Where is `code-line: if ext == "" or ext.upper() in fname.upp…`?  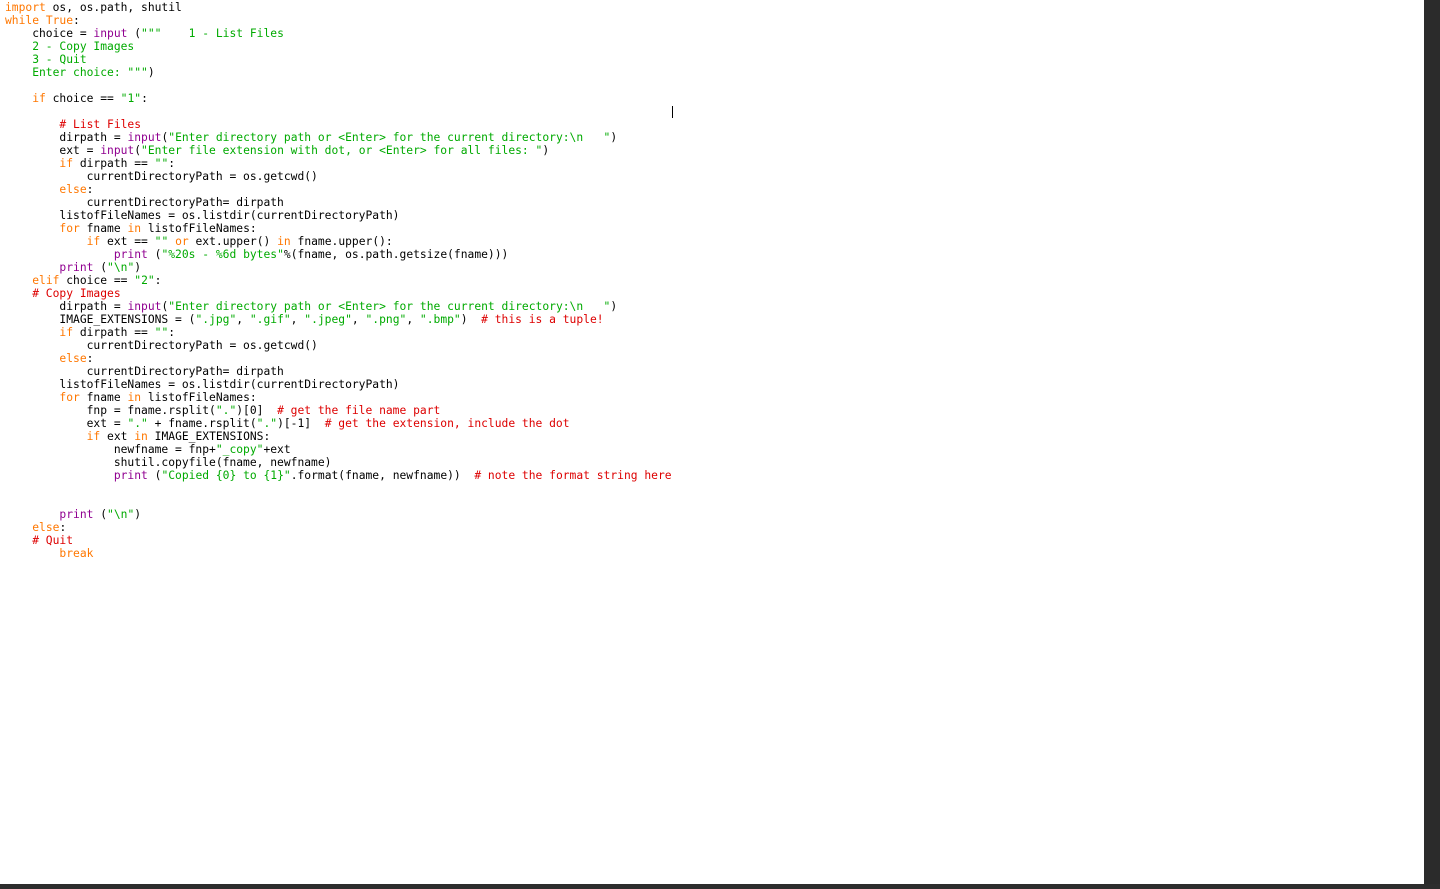 code-line: if ext == "" or ext.upper() in fname.upp… is located at coordinates (338, 241).